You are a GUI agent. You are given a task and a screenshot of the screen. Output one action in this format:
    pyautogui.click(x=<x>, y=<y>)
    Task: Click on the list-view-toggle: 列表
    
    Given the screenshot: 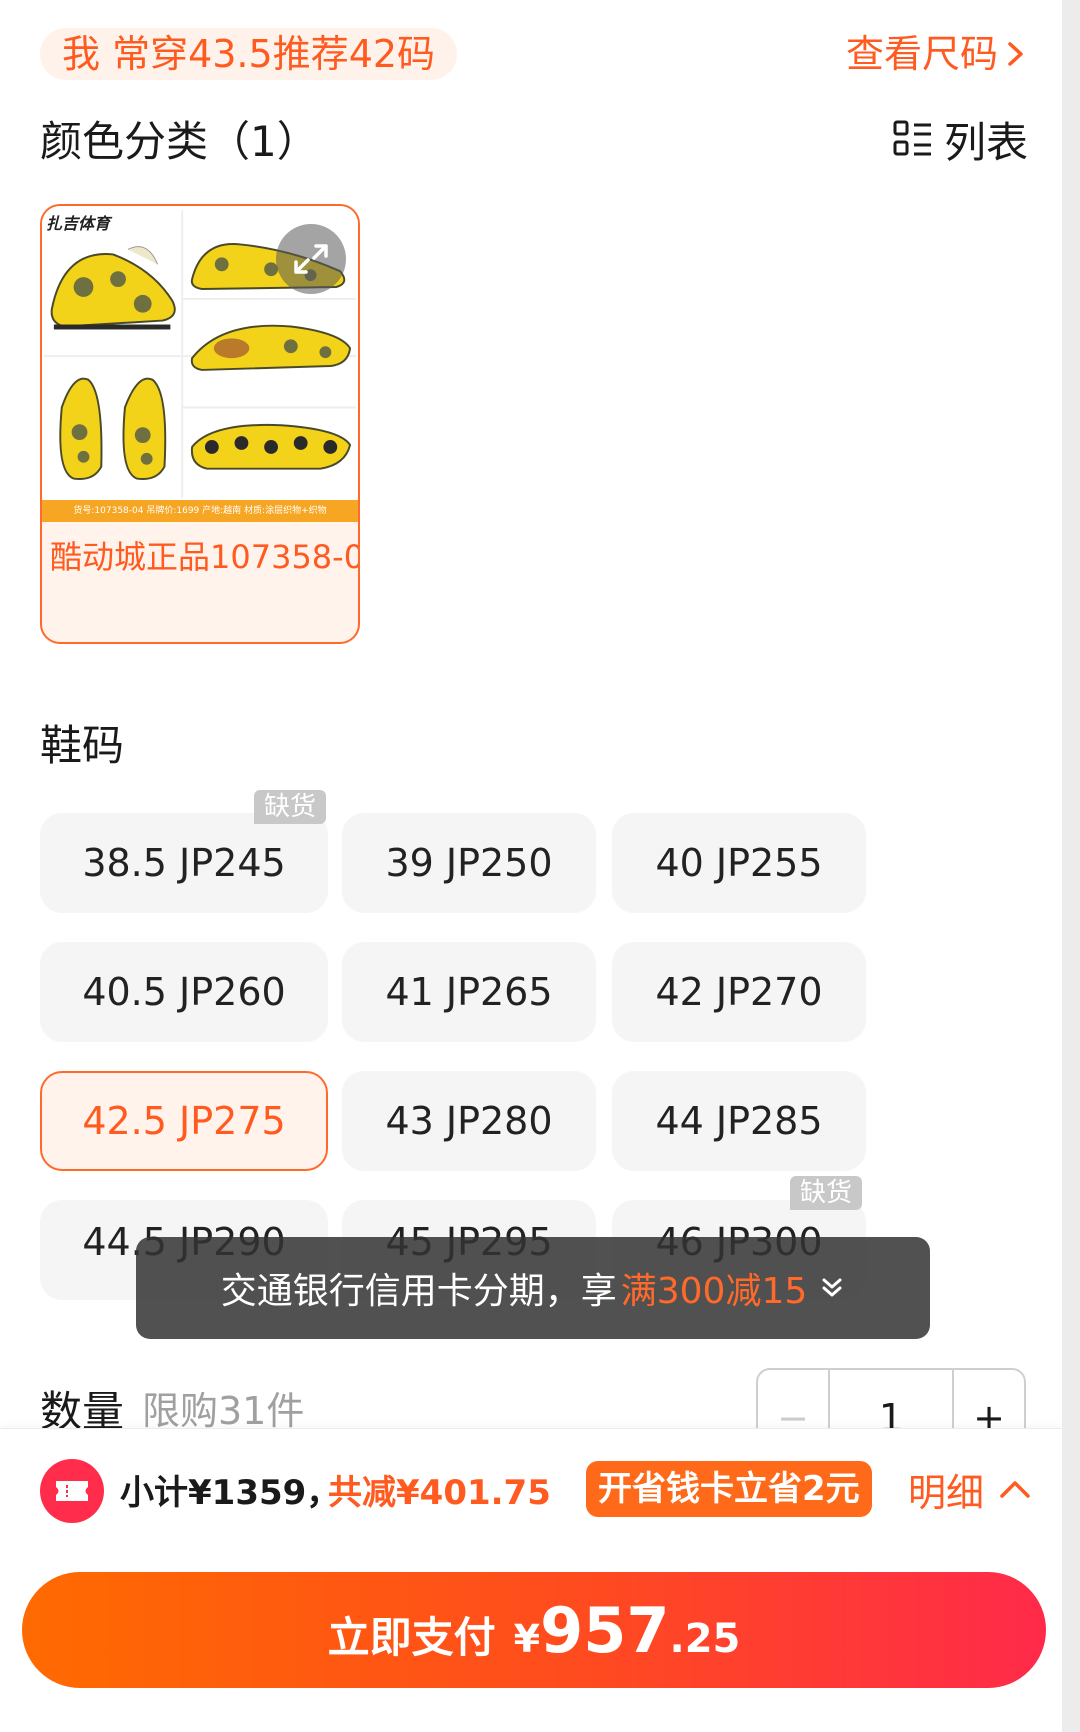 What is the action you would take?
    pyautogui.click(x=960, y=139)
    